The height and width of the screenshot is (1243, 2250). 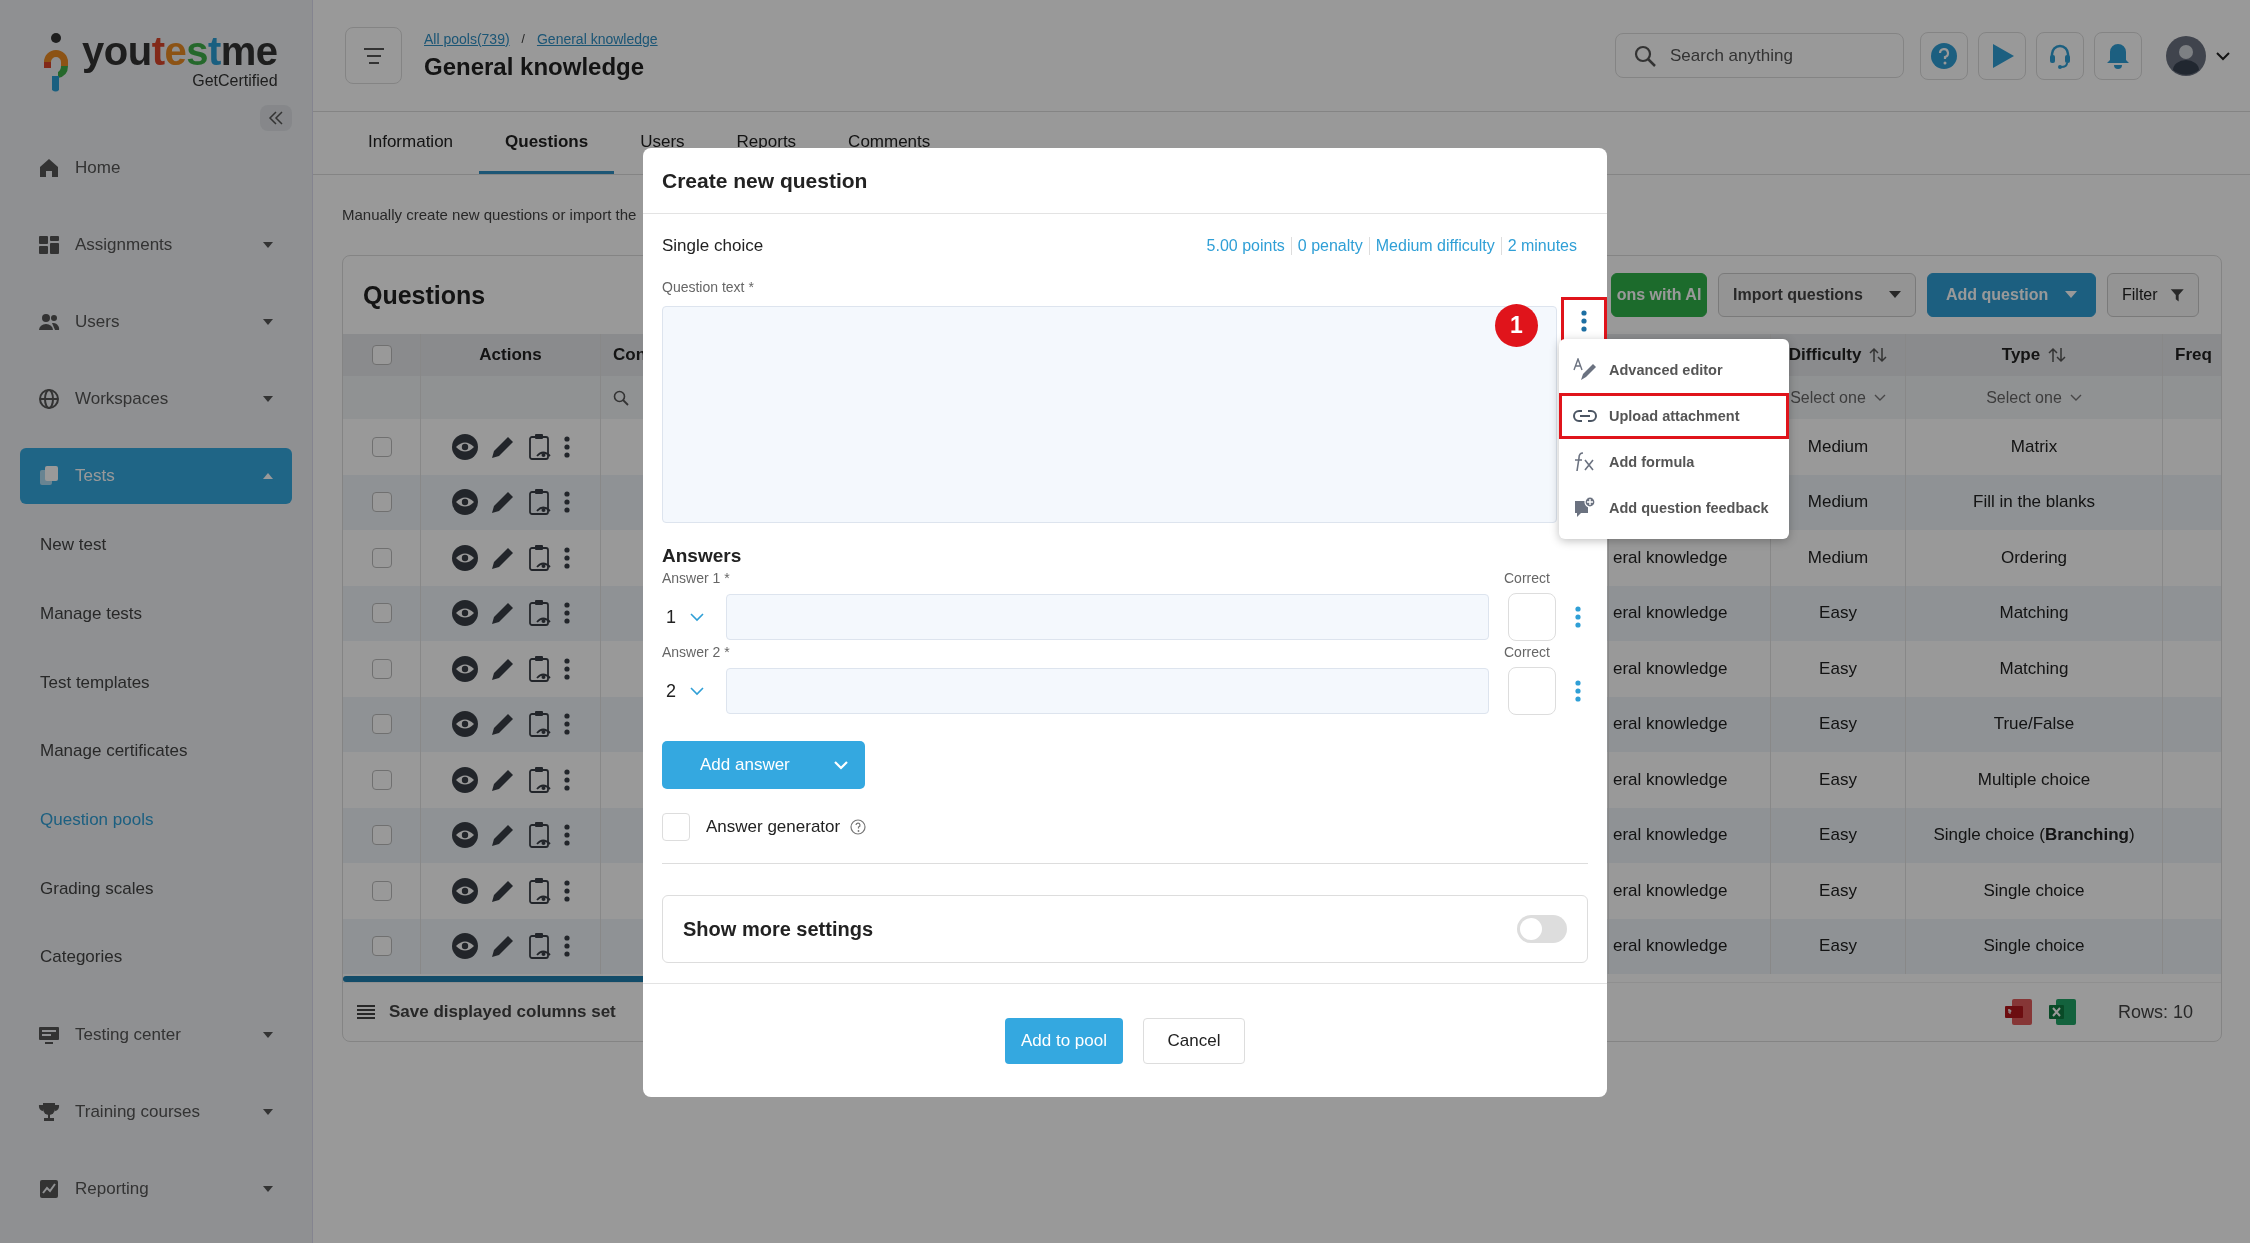 What do you see at coordinates (486, 1012) in the screenshot?
I see `save-columns-button: Save displayed columns set` at bounding box center [486, 1012].